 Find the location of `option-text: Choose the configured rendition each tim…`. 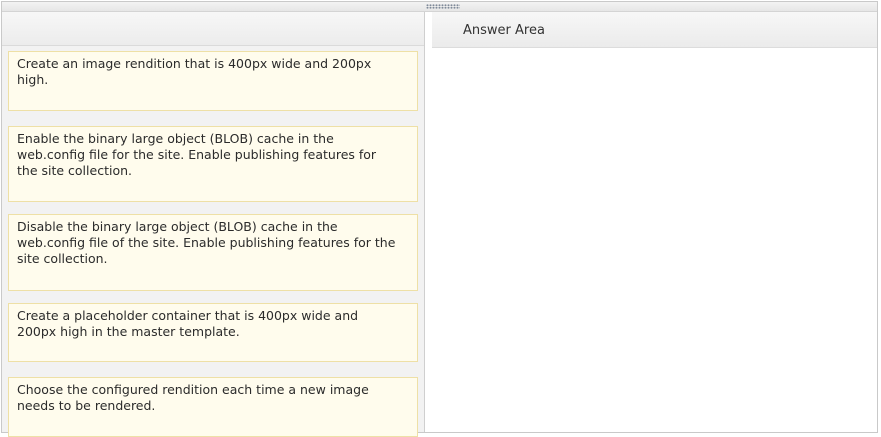

option-text: Choose the configured rendition each tim… is located at coordinates (193, 397).